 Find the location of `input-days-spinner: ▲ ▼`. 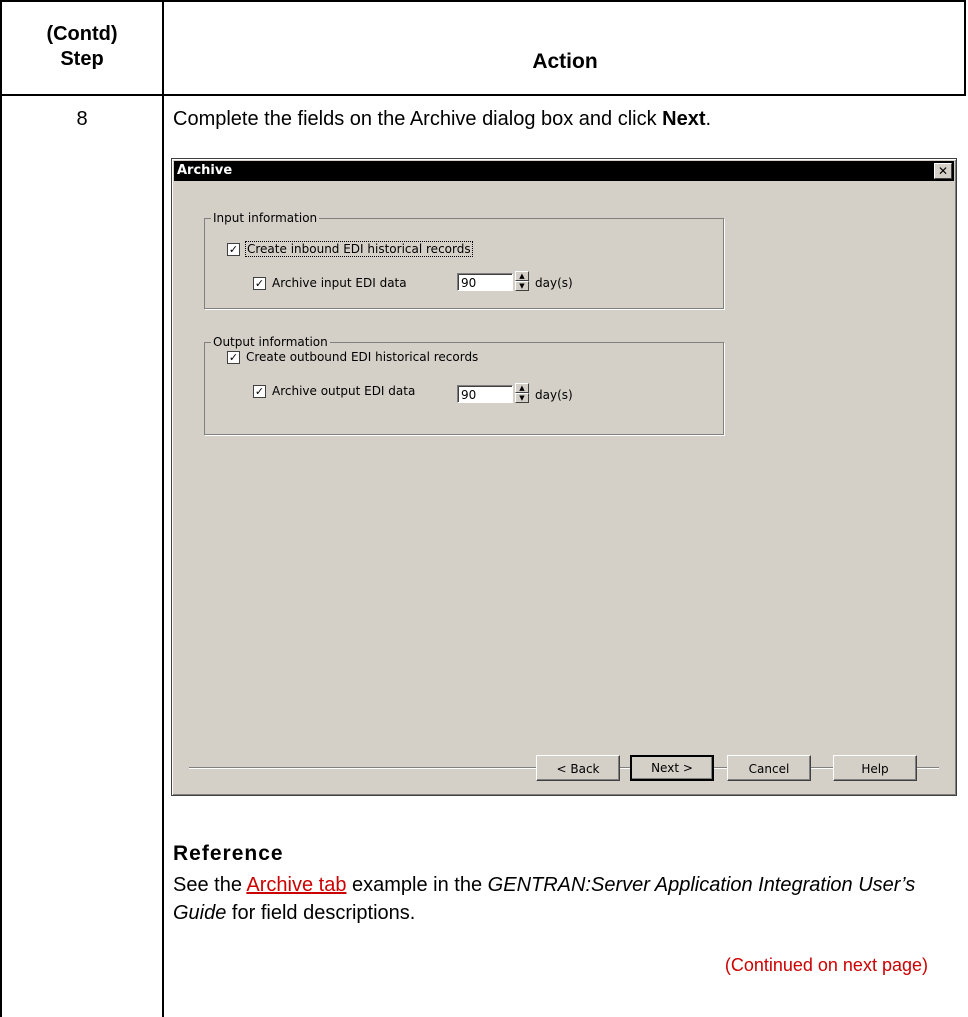

input-days-spinner: ▲ ▼ is located at coordinates (522, 282).